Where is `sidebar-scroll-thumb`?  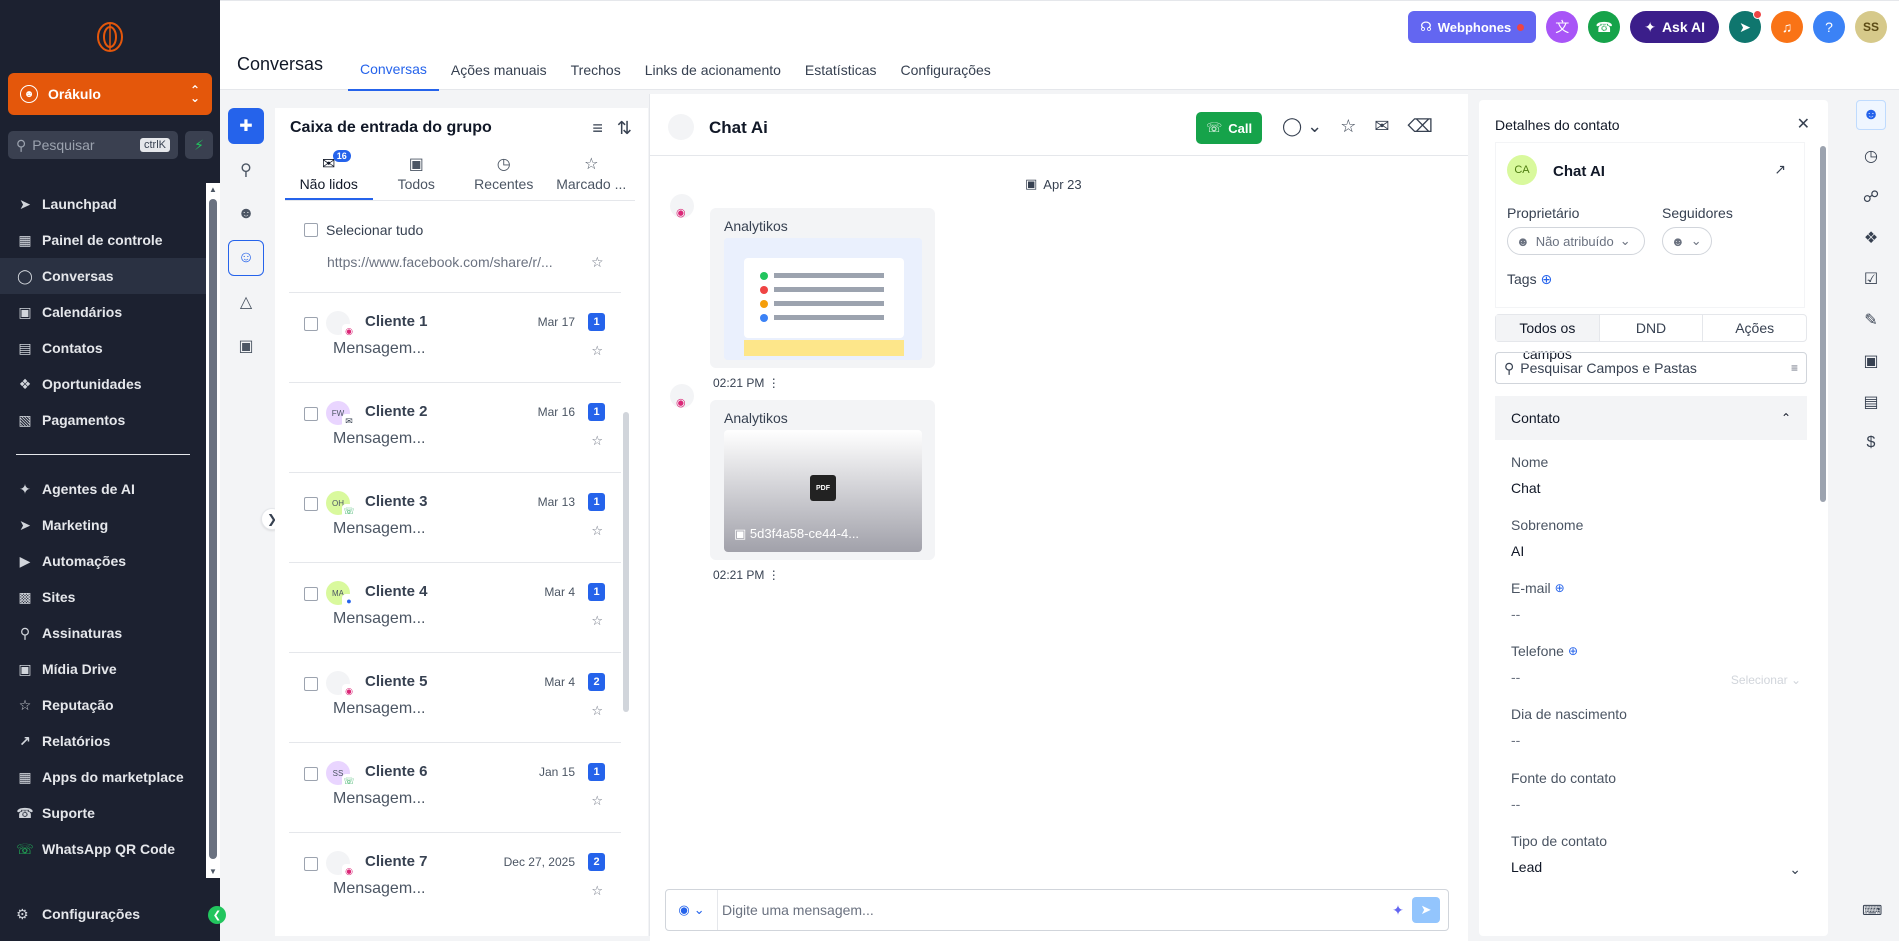 sidebar-scroll-thumb is located at coordinates (213, 529).